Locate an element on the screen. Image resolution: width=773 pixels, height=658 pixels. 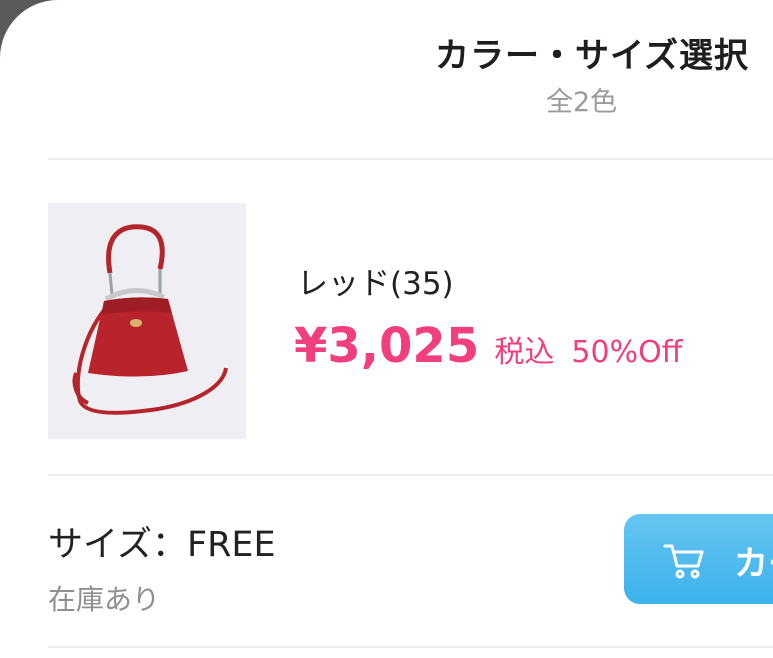
size-label: サイズ：FREE is located at coordinates (162, 545).